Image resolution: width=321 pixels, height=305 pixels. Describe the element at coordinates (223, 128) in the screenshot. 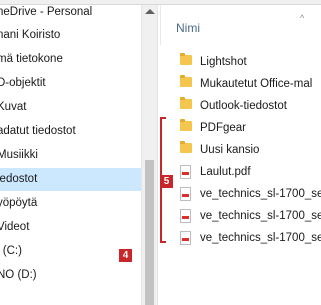

I see `file-name: PDFgear` at that location.